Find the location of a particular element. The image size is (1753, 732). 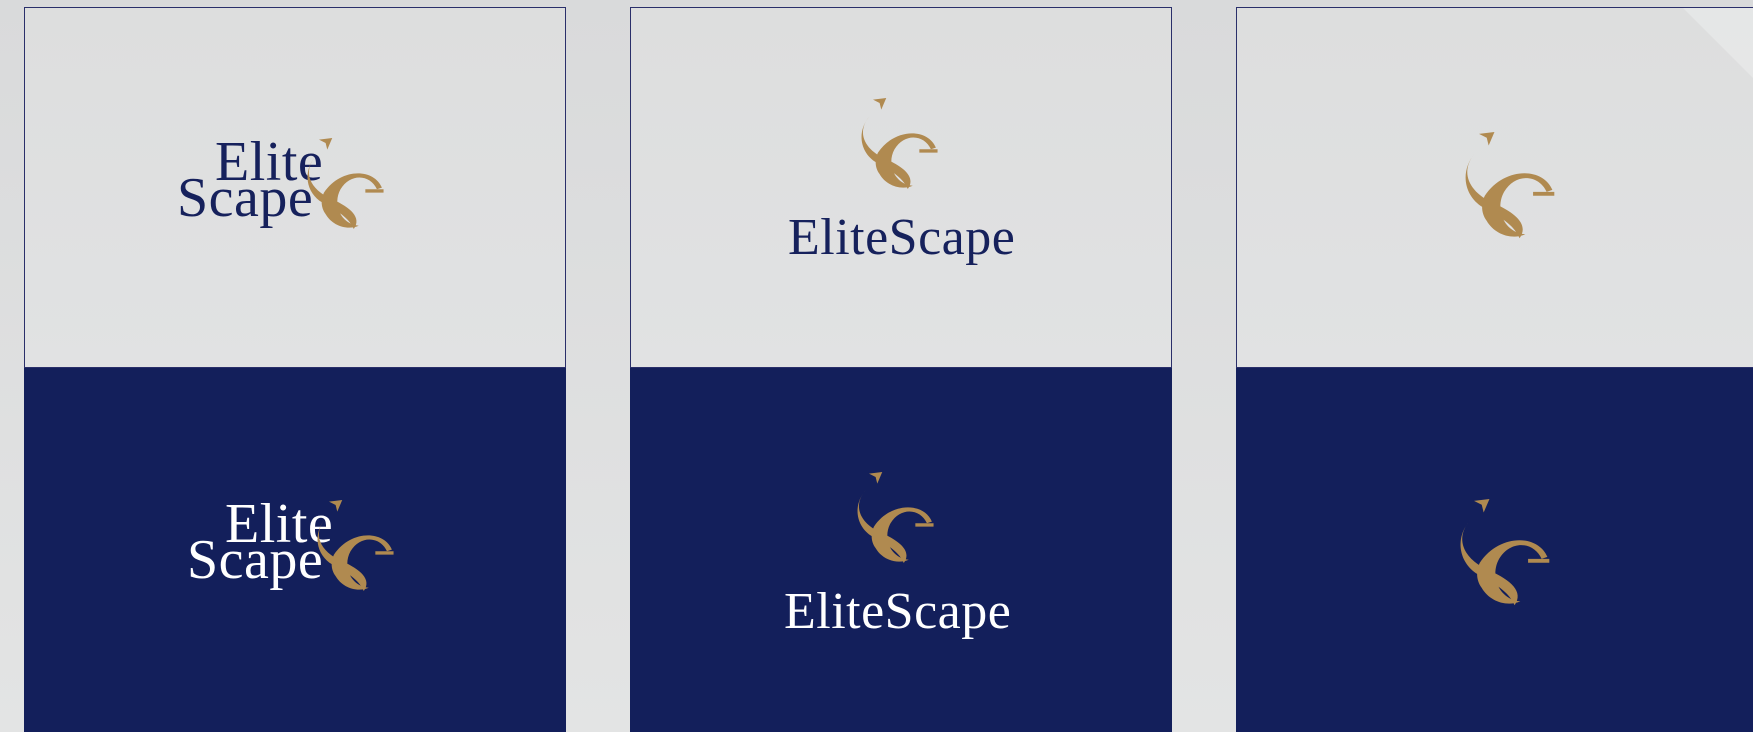

light-background is located at coordinates (1494, 187).